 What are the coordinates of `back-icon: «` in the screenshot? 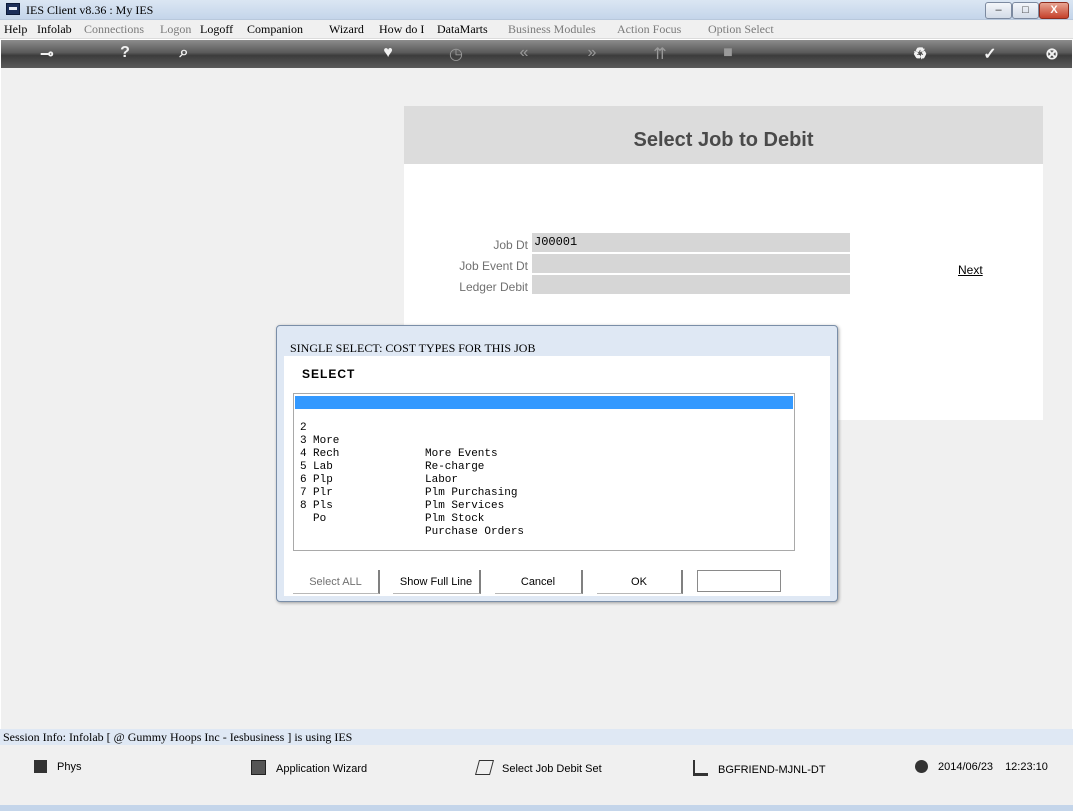 It's located at (524, 53).